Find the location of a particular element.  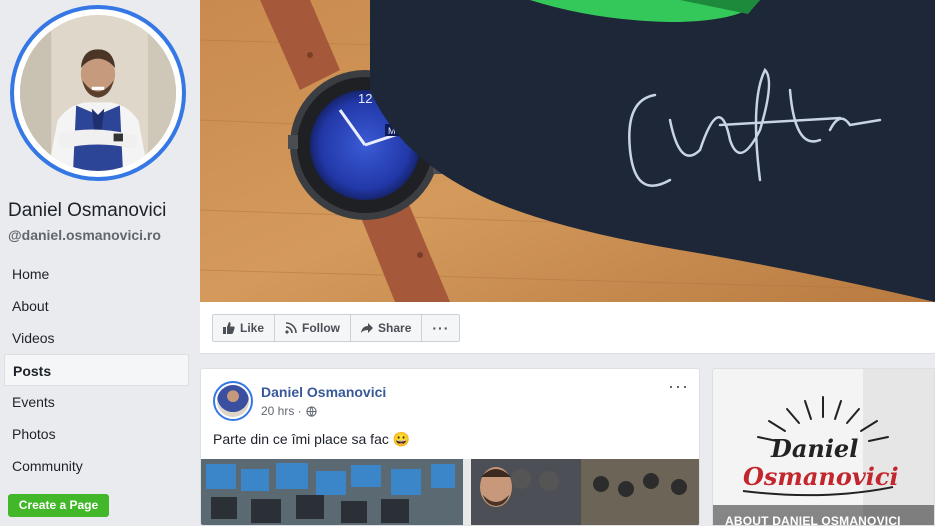

nav-item-home: Home is located at coordinates (96, 274).